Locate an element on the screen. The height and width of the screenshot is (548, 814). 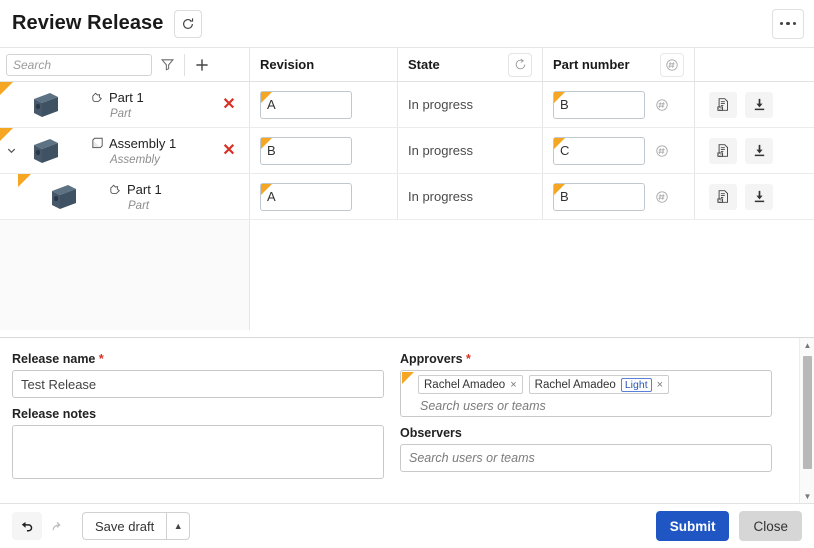
approvers-search-input is located at coordinates (558, 406).